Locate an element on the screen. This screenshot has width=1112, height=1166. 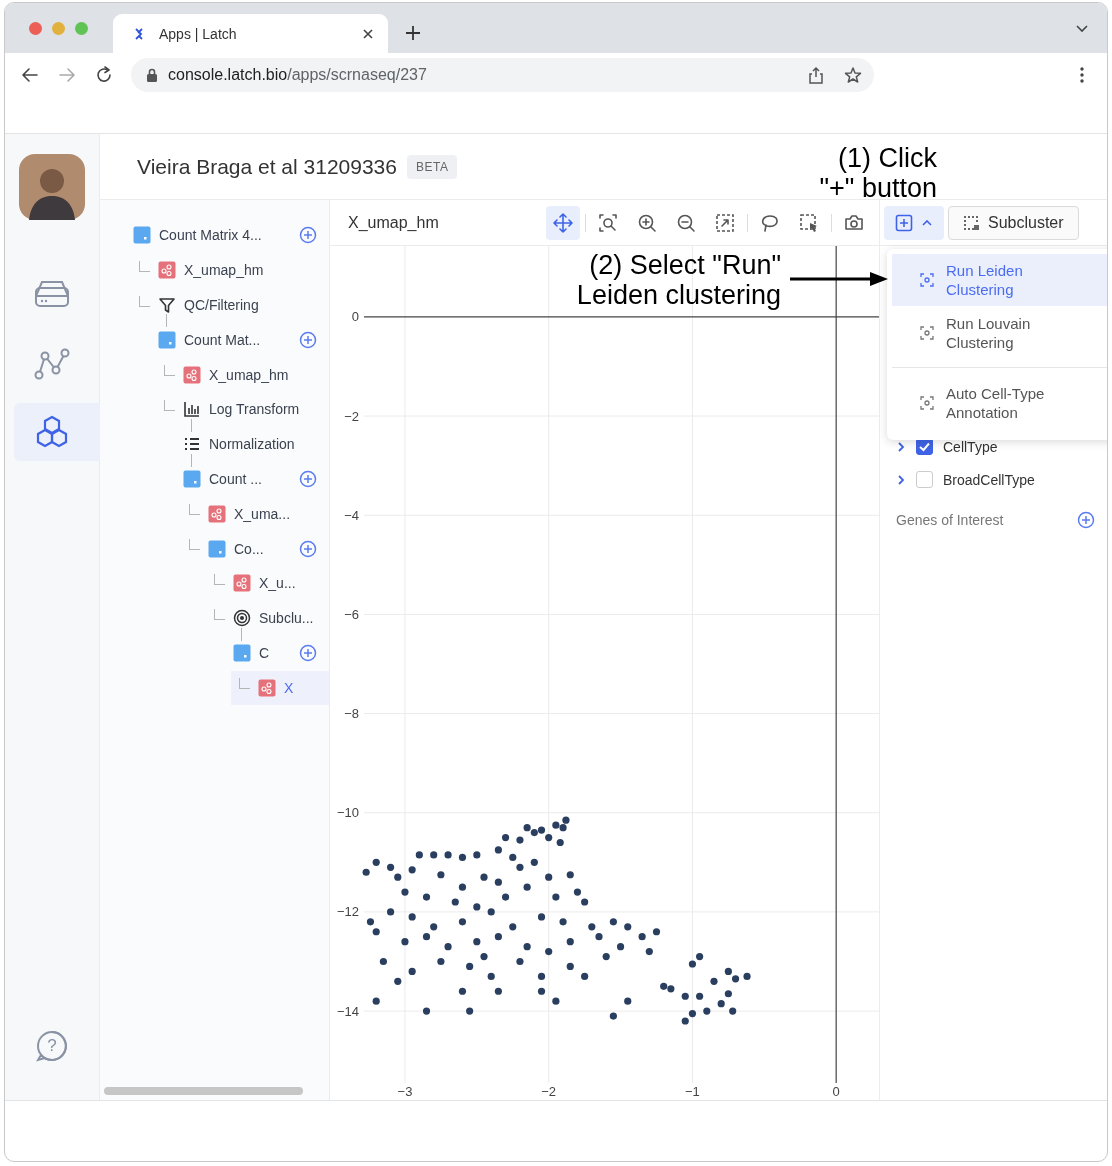
address-bar: console.latch.bio/apps/scrnaseq/237 is located at coordinates (502, 75).